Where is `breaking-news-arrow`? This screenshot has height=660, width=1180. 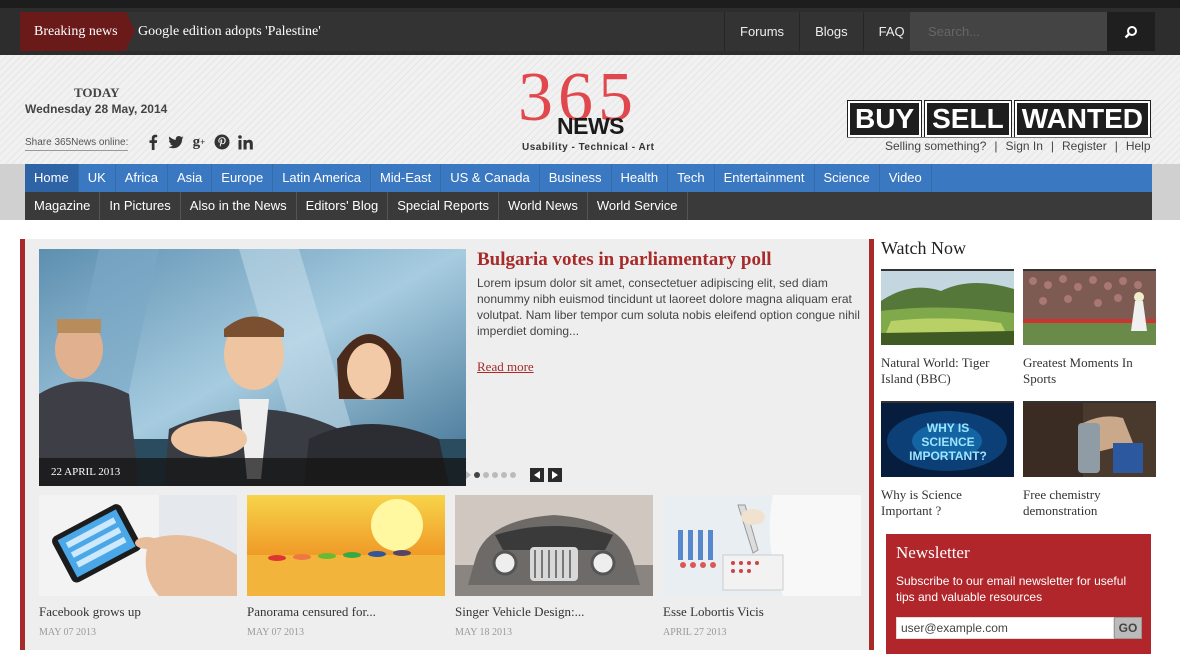
breaking-news-arrow is located at coordinates (130, 31).